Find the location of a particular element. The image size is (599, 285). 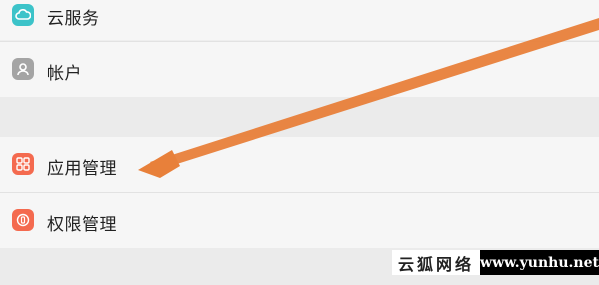

settings-row-cloud-service: 云服务 is located at coordinates (299, 20).